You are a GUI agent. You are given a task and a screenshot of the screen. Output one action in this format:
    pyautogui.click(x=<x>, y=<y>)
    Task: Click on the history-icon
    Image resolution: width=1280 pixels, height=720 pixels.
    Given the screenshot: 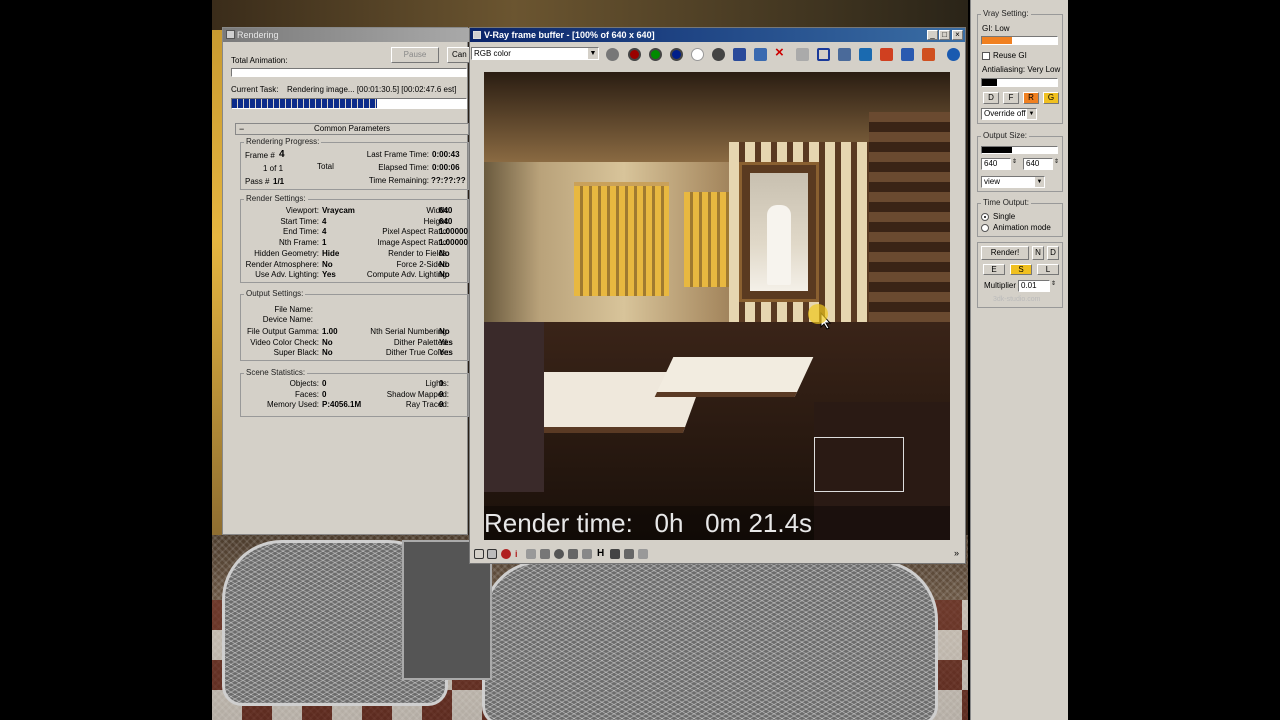 What is the action you would take?
    pyautogui.click(x=479, y=554)
    